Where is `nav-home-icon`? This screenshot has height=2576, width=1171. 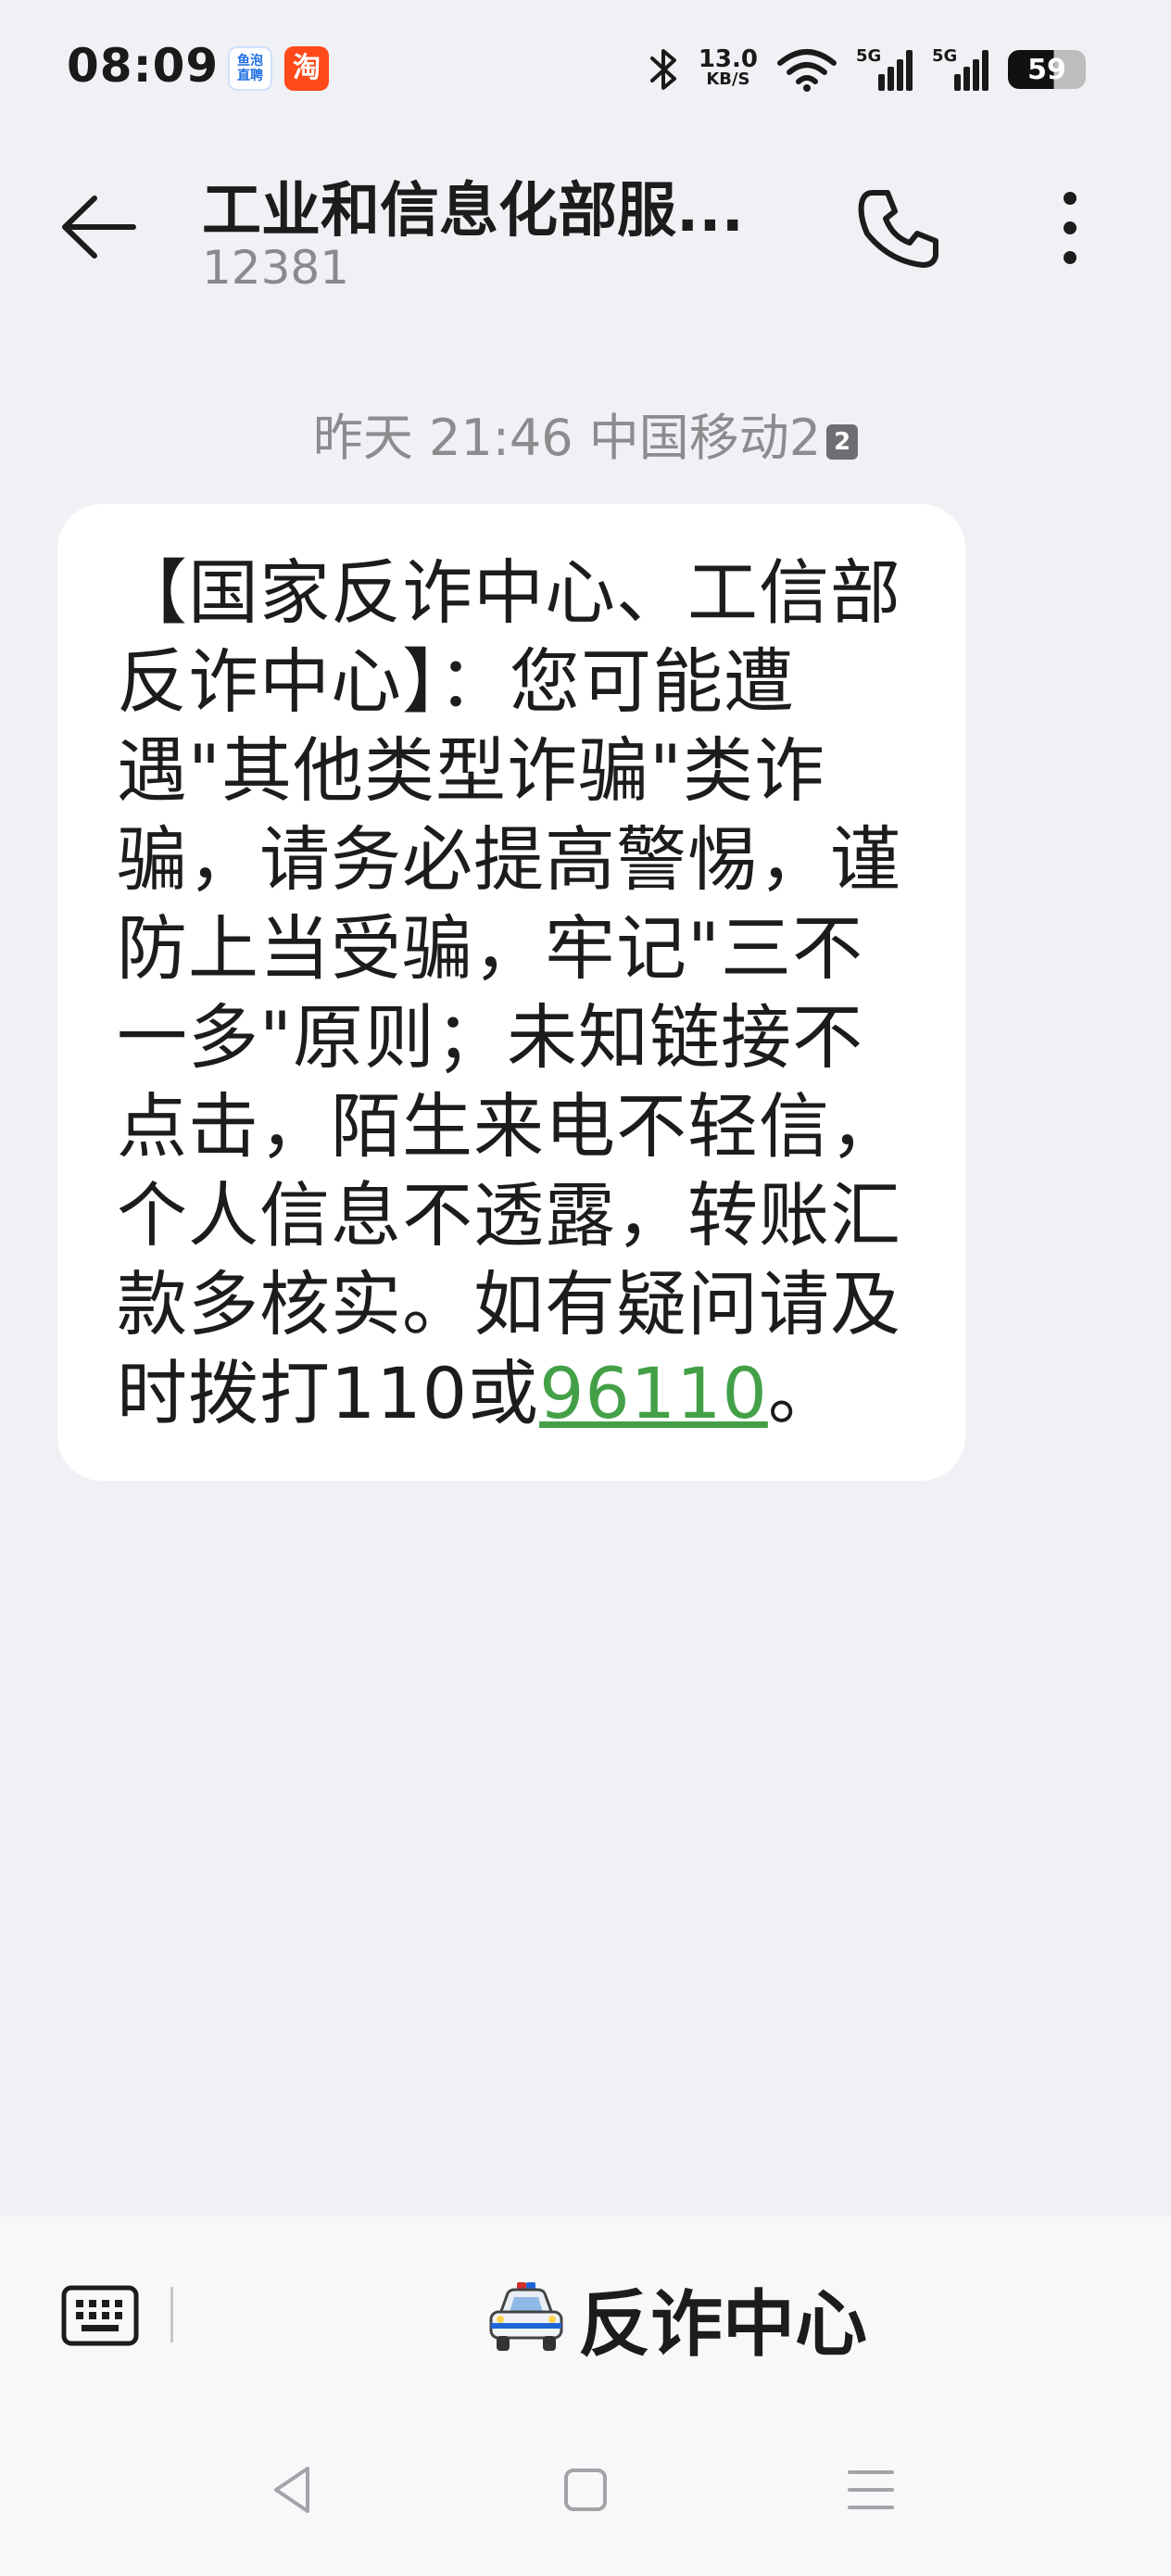
nav-home-icon is located at coordinates (585, 2490).